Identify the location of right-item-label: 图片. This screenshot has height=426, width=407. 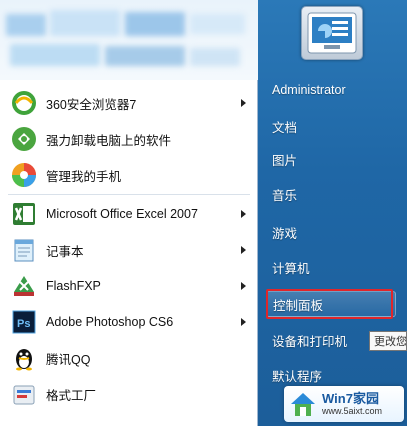
(285, 160).